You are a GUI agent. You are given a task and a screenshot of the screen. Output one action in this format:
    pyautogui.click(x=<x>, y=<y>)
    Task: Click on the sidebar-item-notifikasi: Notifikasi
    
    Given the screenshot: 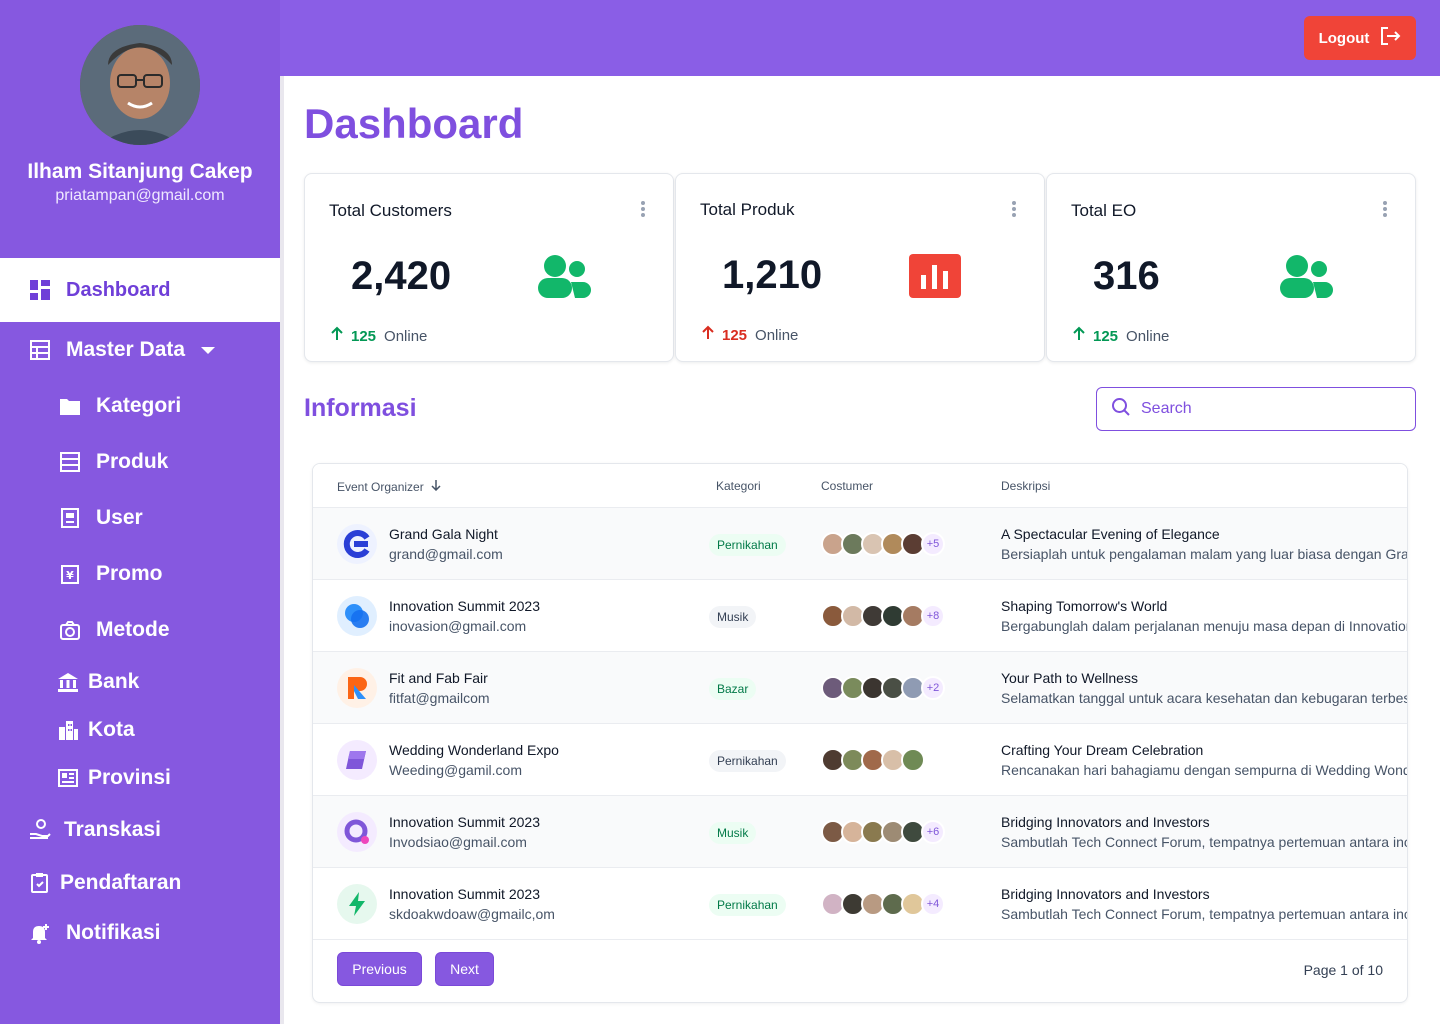 What is the action you would take?
    pyautogui.click(x=94, y=933)
    